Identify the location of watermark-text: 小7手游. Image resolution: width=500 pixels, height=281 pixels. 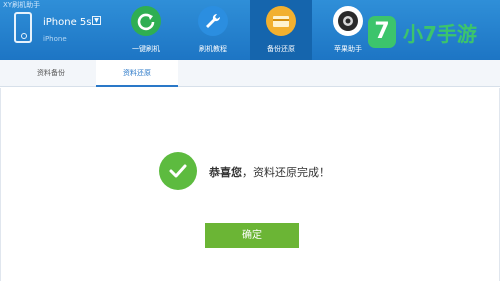
(440, 34).